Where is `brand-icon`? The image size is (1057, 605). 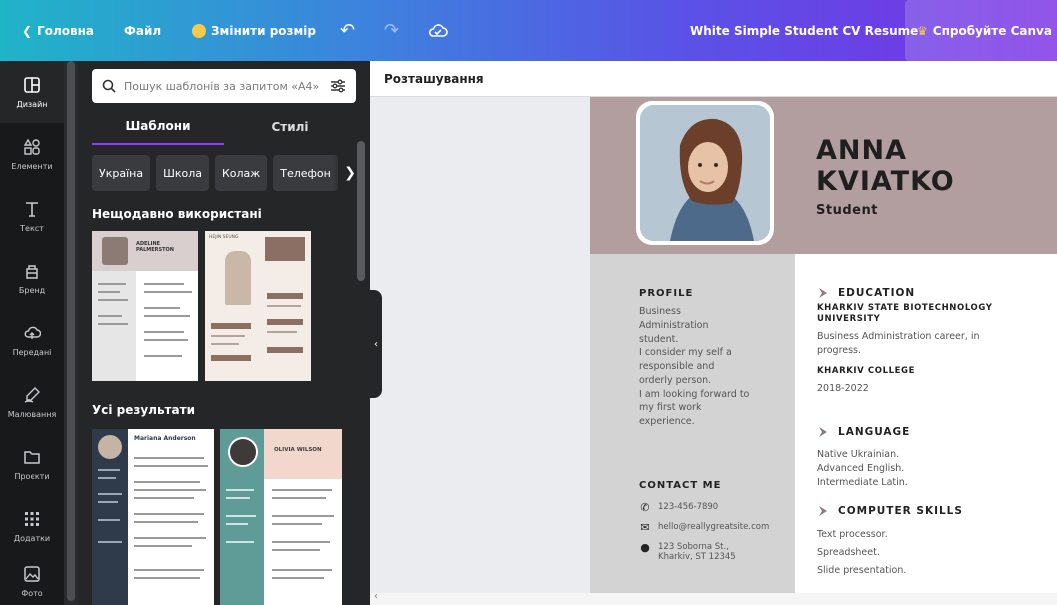
brand-icon is located at coordinates (32, 271).